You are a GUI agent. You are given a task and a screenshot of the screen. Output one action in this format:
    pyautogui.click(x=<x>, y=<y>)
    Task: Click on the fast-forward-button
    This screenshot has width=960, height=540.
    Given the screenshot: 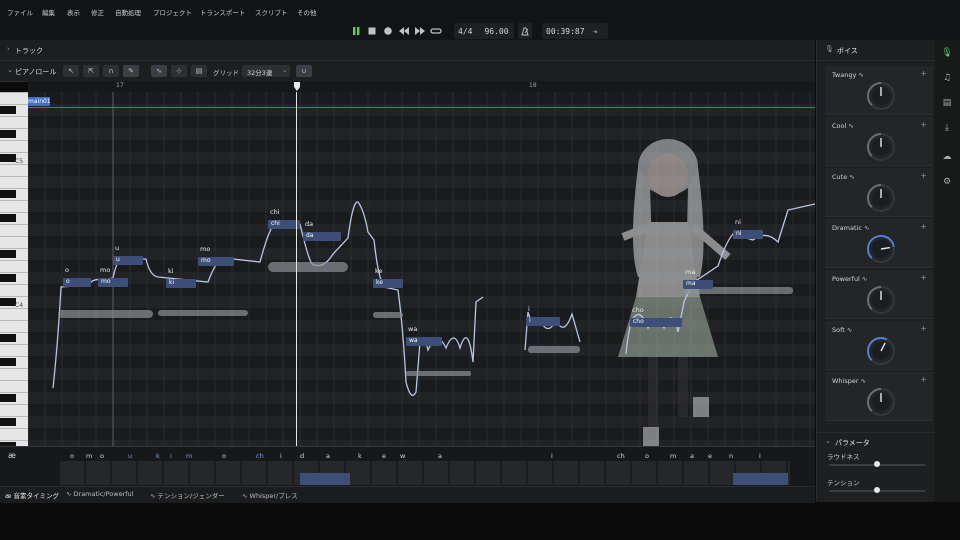 What is the action you would take?
    pyautogui.click(x=420, y=31)
    